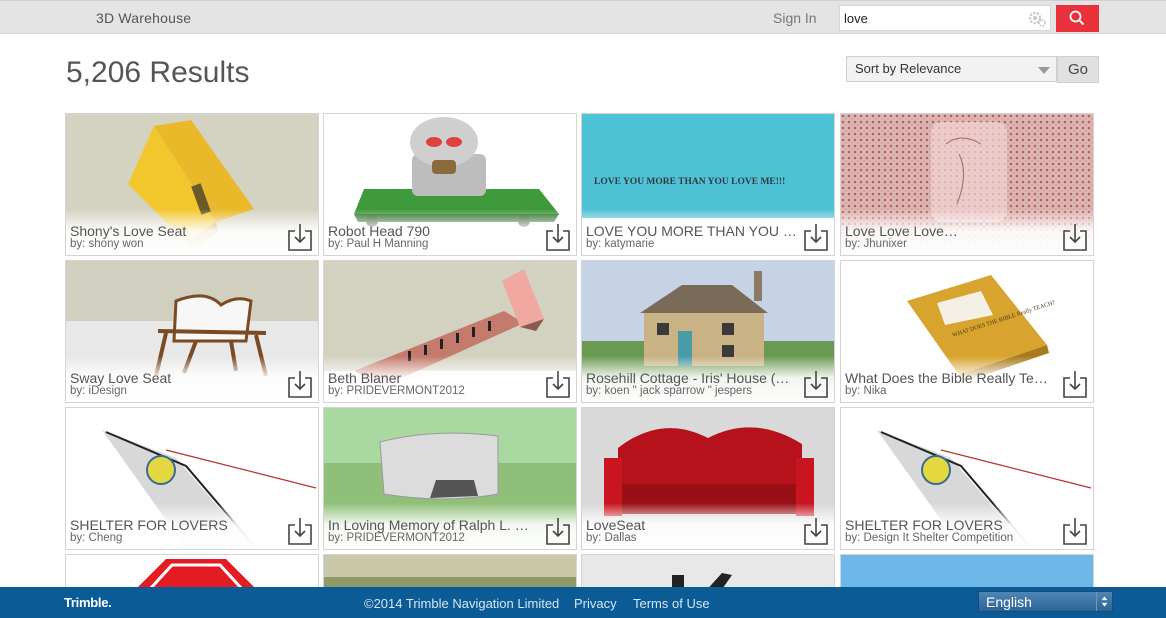 Image resolution: width=1166 pixels, height=618 pixels. I want to click on card-author: by: katymarie, so click(697, 244).